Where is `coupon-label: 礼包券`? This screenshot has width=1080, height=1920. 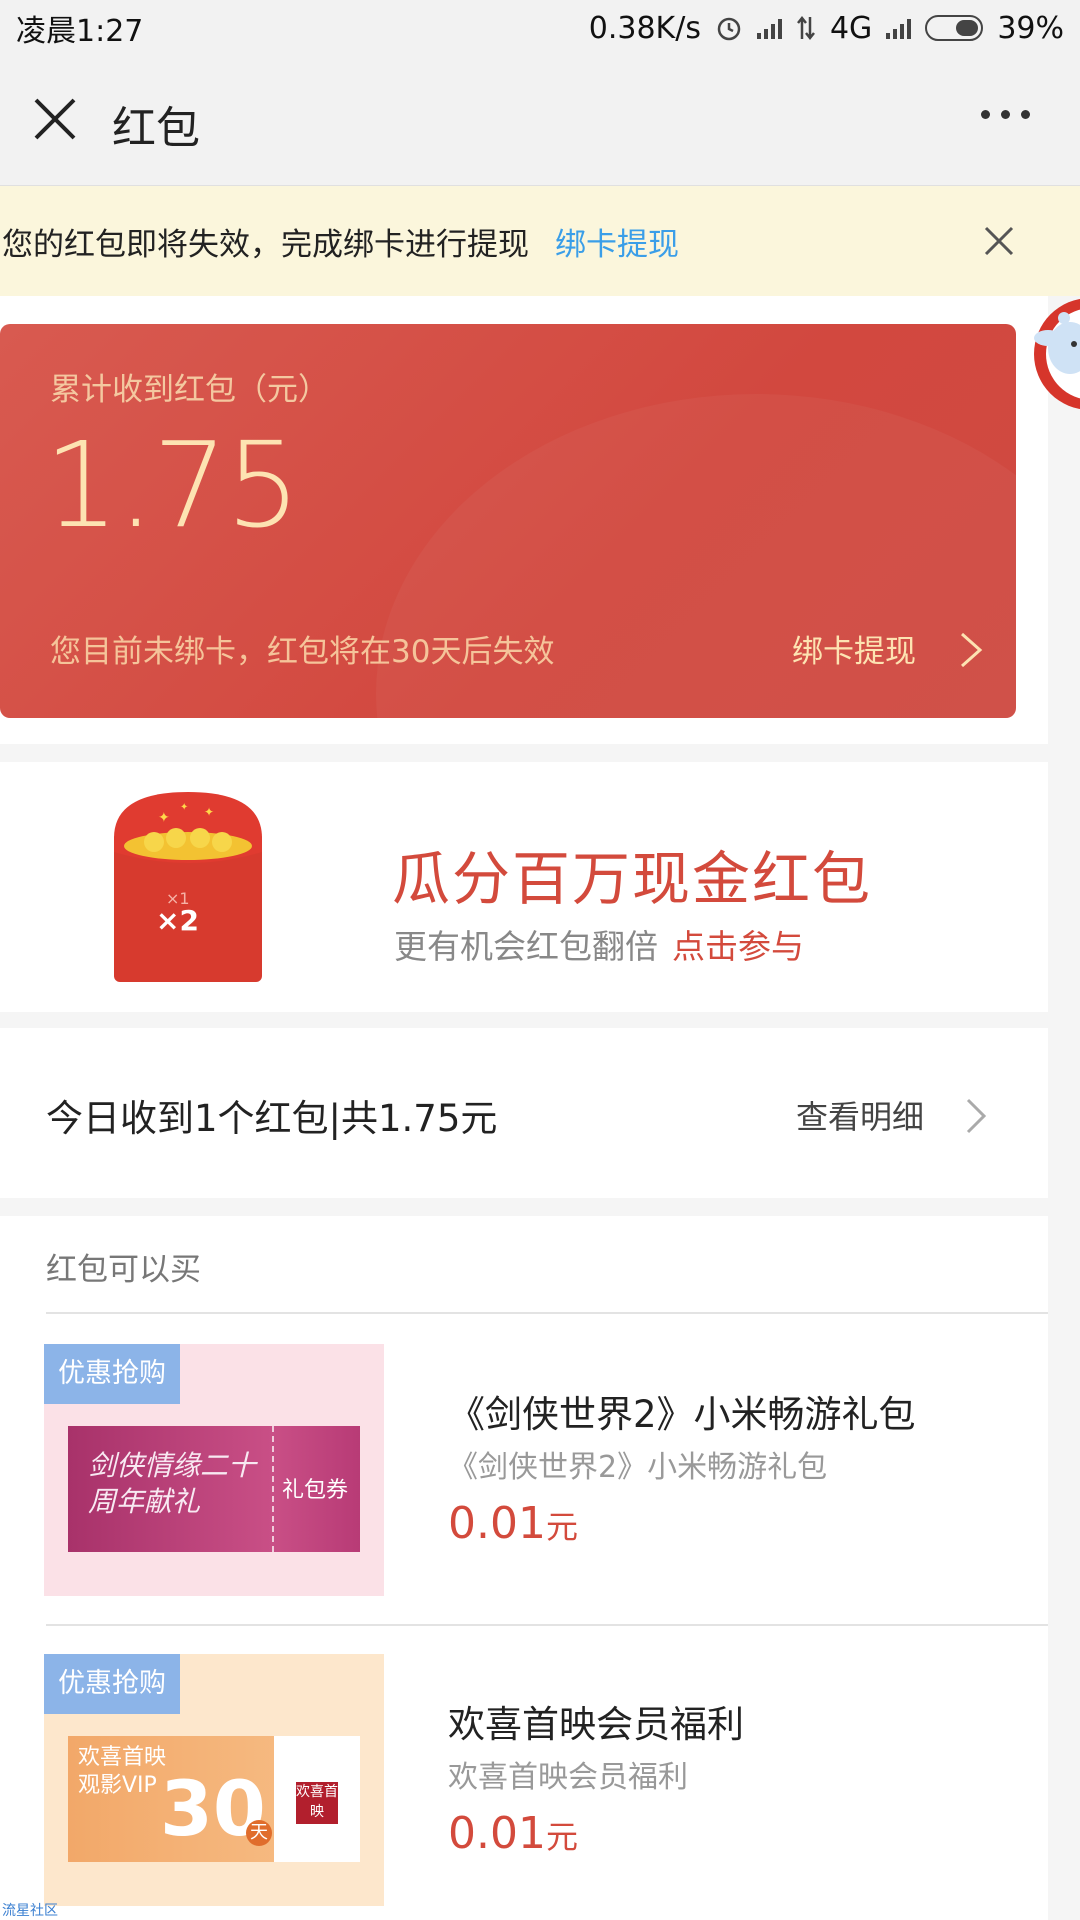 coupon-label: 礼包券 is located at coordinates (315, 1490).